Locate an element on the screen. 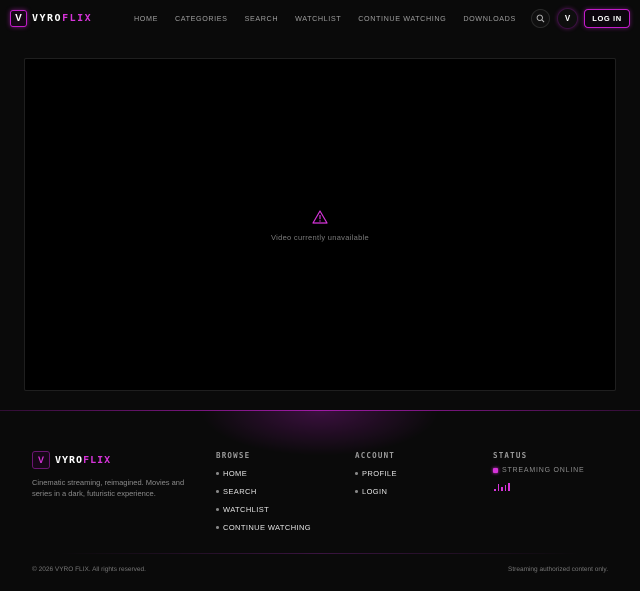 This screenshot has height=591, width=640. status-text: STREAMING ONLINE is located at coordinates (543, 470).